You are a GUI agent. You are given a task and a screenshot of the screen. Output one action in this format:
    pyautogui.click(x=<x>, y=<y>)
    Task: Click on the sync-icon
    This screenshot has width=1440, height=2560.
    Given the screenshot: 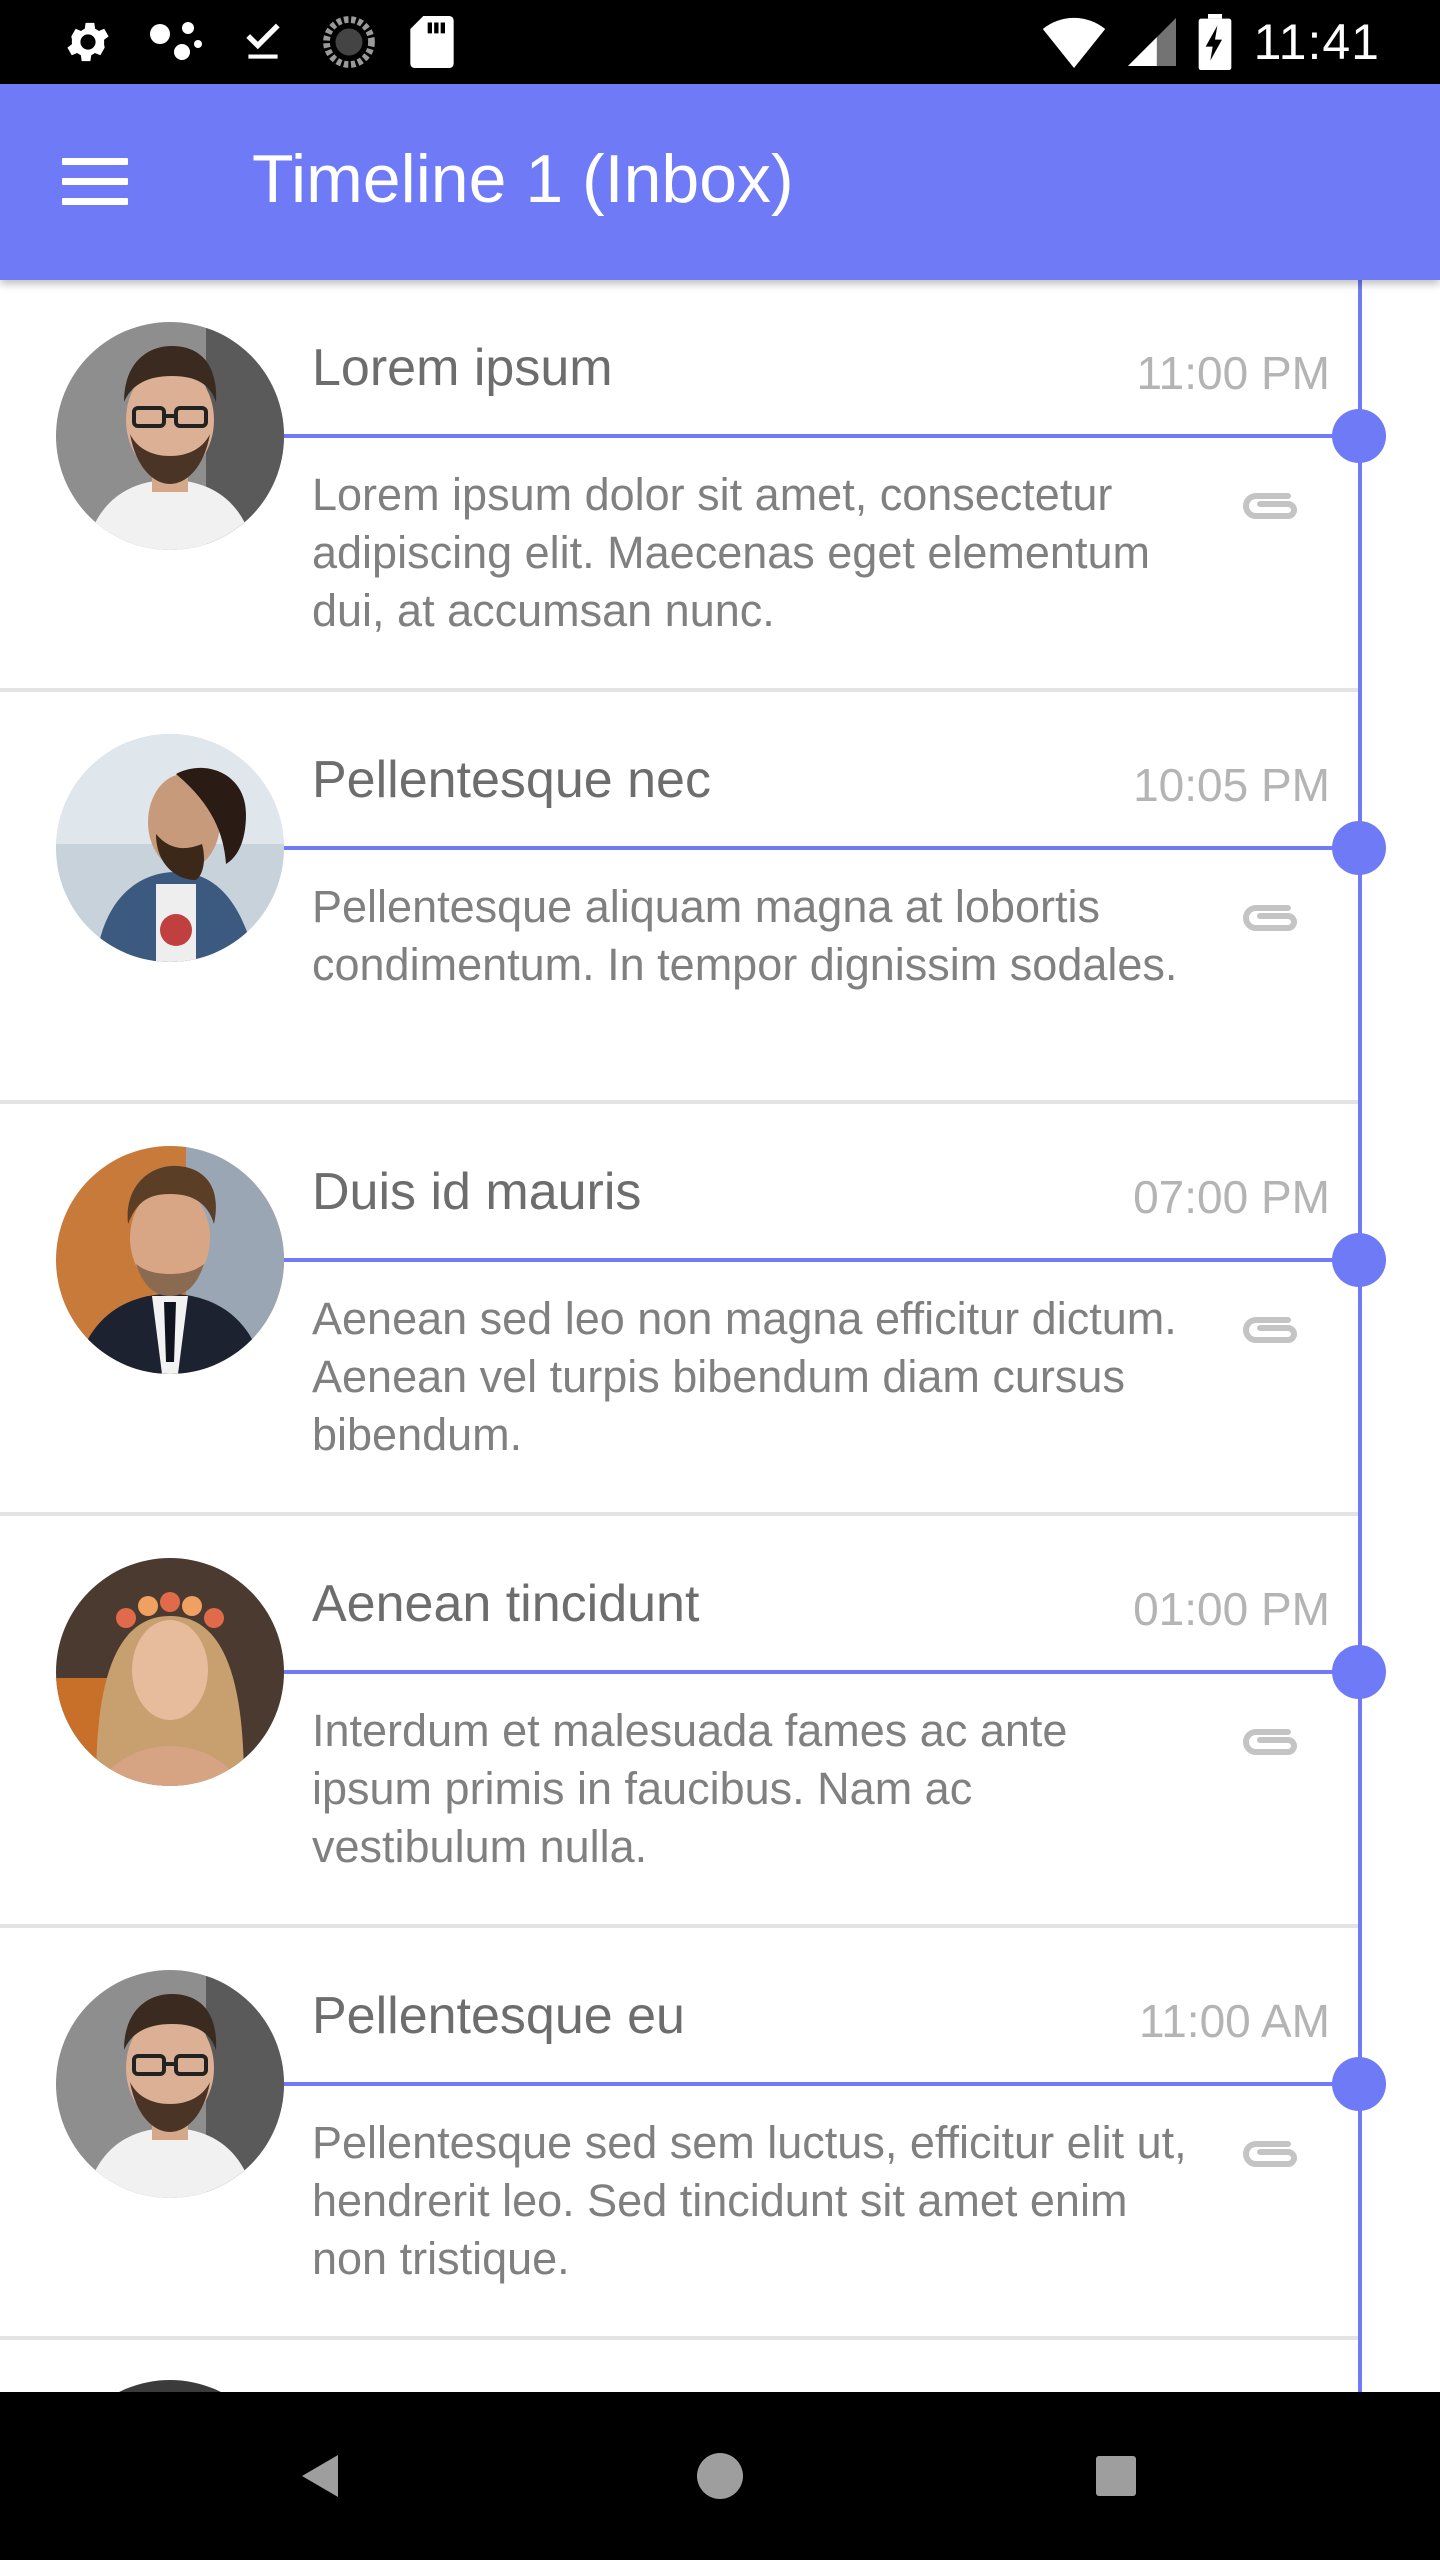 What is the action you would take?
    pyautogui.click(x=349, y=42)
    